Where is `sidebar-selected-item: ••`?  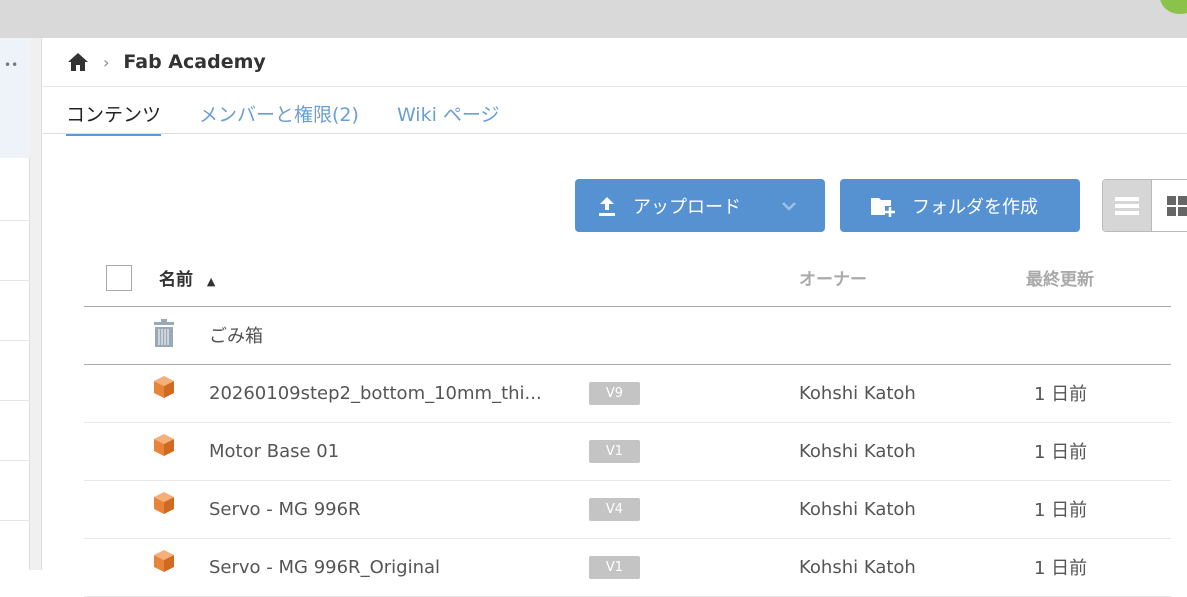
sidebar-selected-item: •• is located at coordinates (15, 98).